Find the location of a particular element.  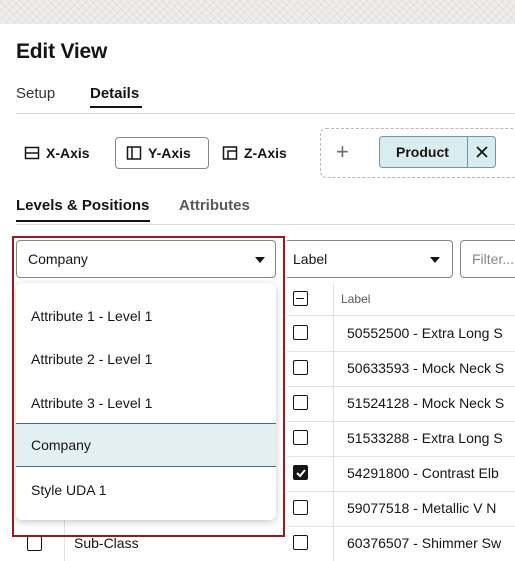

tab-levels-underline is located at coordinates (83, 221).